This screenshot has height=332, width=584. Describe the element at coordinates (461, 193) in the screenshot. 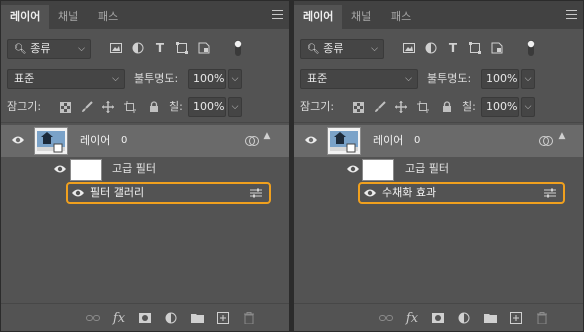

I see `filter-item-highlight: 수채화 효과` at that location.